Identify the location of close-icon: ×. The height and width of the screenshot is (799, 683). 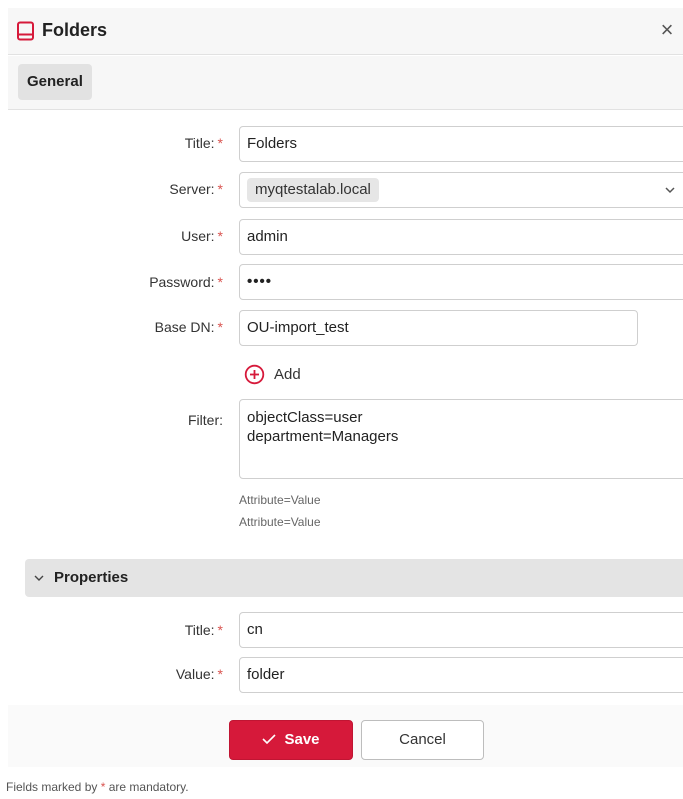
(667, 30).